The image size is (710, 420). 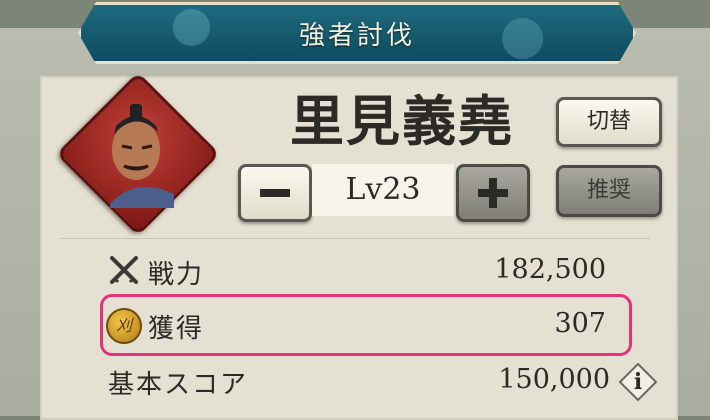 I want to click on minus-icon, so click(x=275, y=193).